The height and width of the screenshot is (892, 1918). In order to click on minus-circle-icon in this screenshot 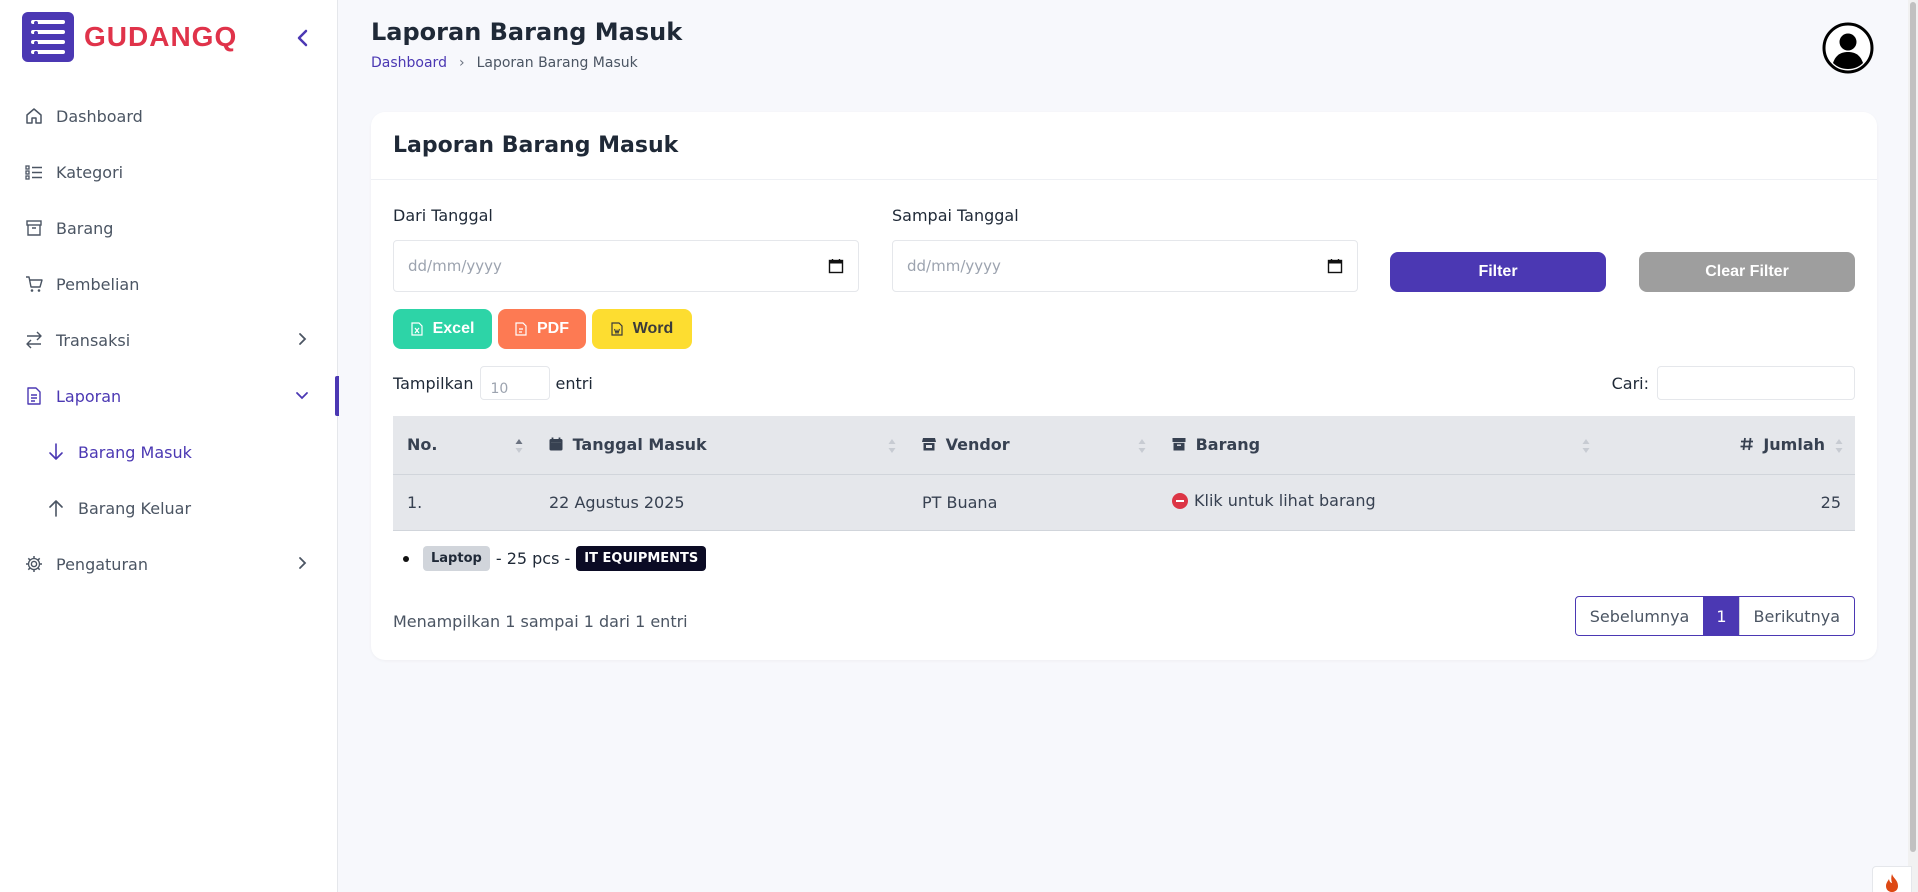, I will do `click(1180, 500)`.